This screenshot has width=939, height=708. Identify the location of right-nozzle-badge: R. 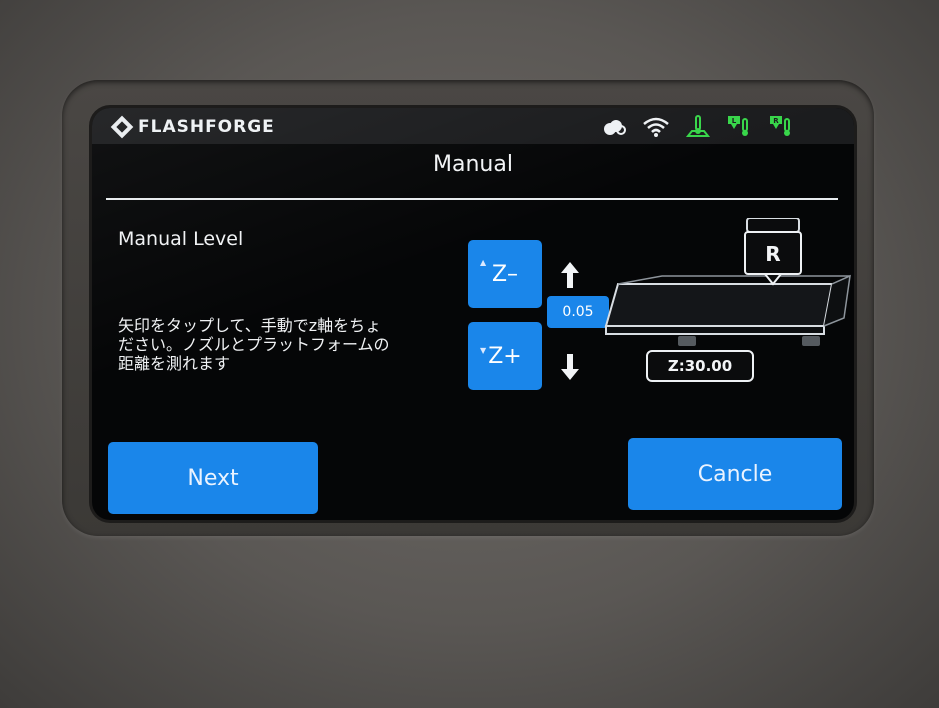
(776, 121).